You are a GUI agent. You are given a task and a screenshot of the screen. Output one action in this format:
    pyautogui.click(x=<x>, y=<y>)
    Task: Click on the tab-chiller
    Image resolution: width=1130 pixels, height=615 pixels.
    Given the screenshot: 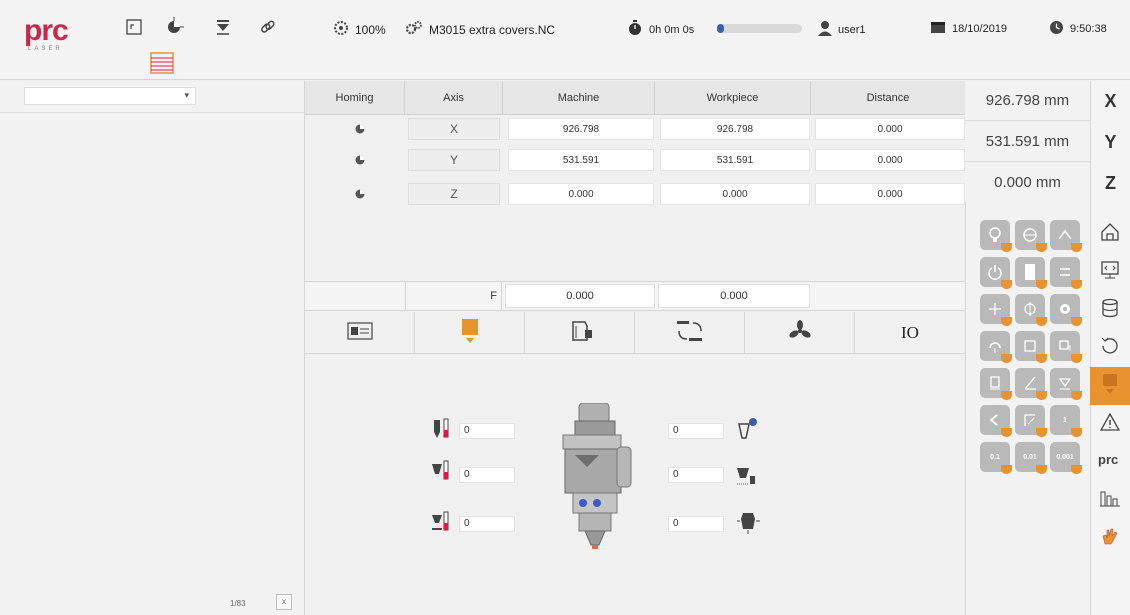 What is the action you would take?
    pyautogui.click(x=580, y=333)
    